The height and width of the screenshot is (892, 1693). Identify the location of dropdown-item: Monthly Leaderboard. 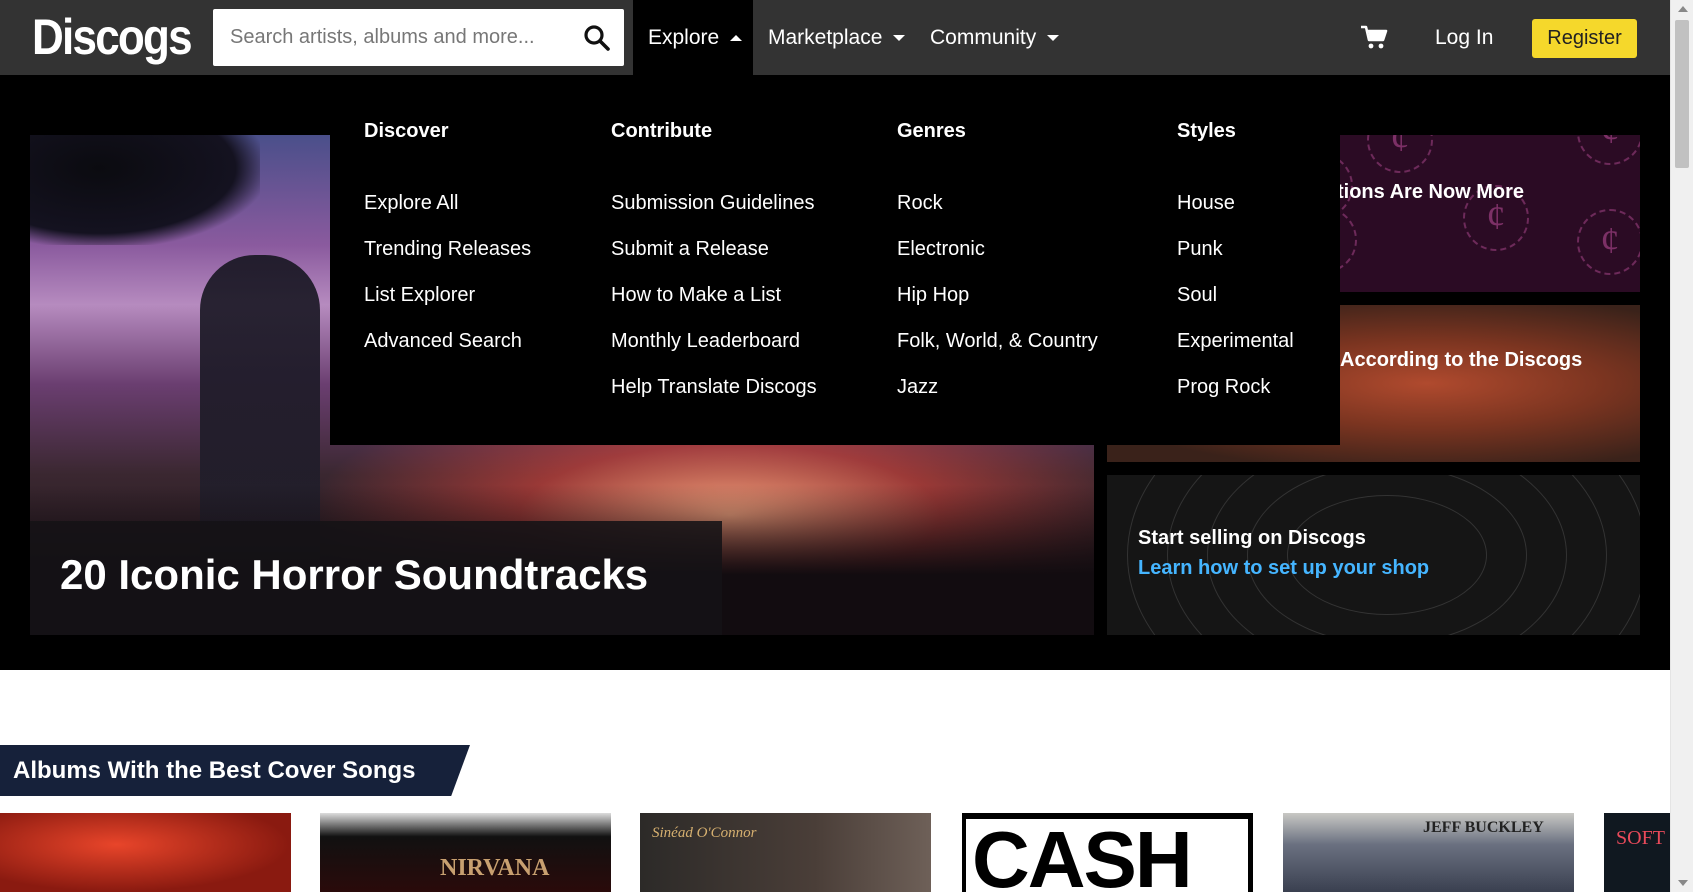
(714, 351).